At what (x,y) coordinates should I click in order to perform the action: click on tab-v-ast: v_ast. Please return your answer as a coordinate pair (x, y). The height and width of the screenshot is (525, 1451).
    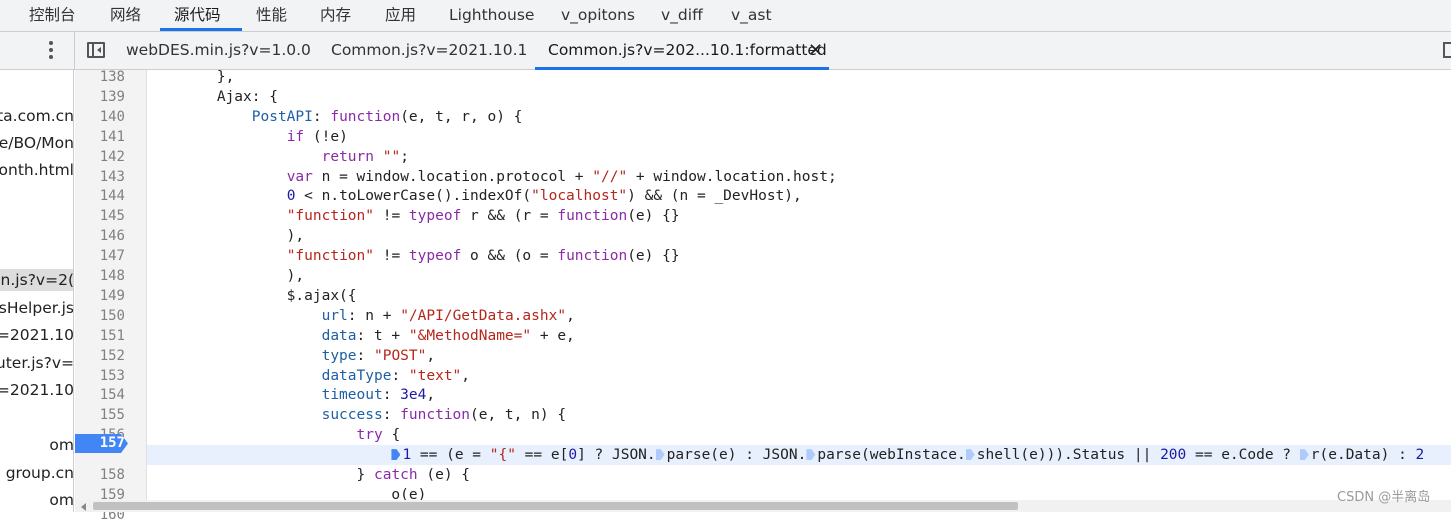
    Looking at the image, I should click on (751, 15).